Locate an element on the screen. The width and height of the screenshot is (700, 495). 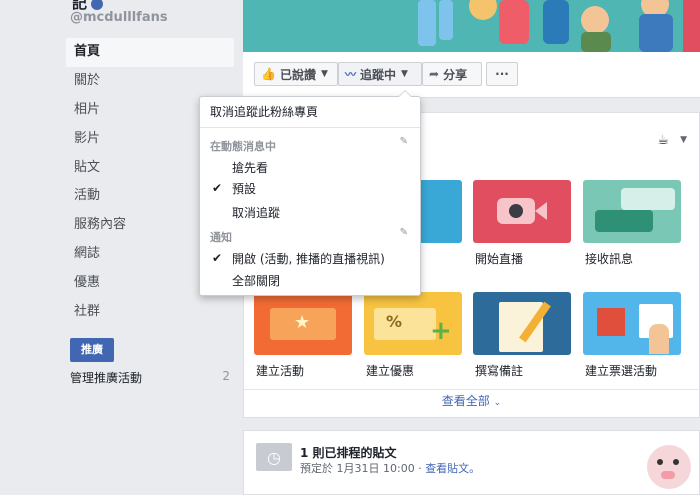
notifications-on-item: 開啟 (活動, 推播的直播視訊) is located at coordinates (326, 259).